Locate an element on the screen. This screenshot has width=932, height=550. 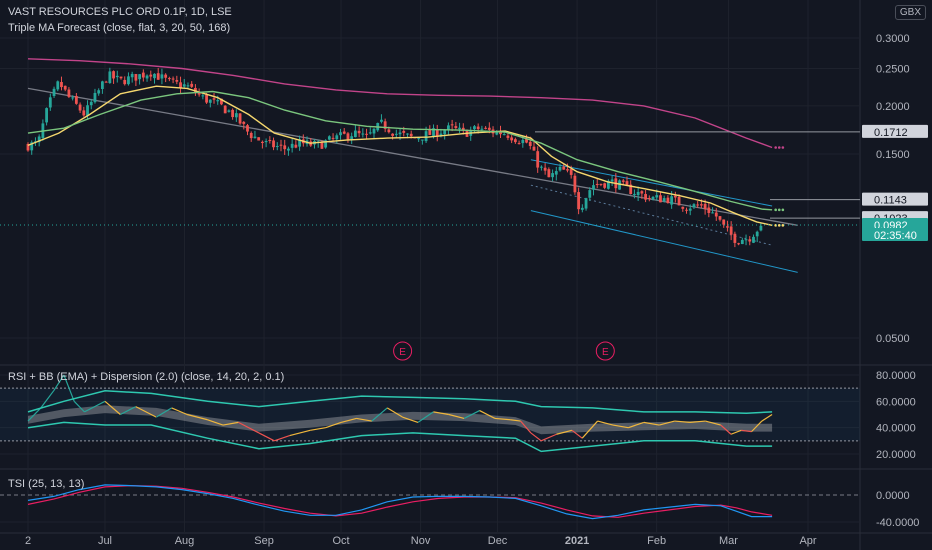
tsi-y-tick-label: 0.0000 is located at coordinates (893, 496).